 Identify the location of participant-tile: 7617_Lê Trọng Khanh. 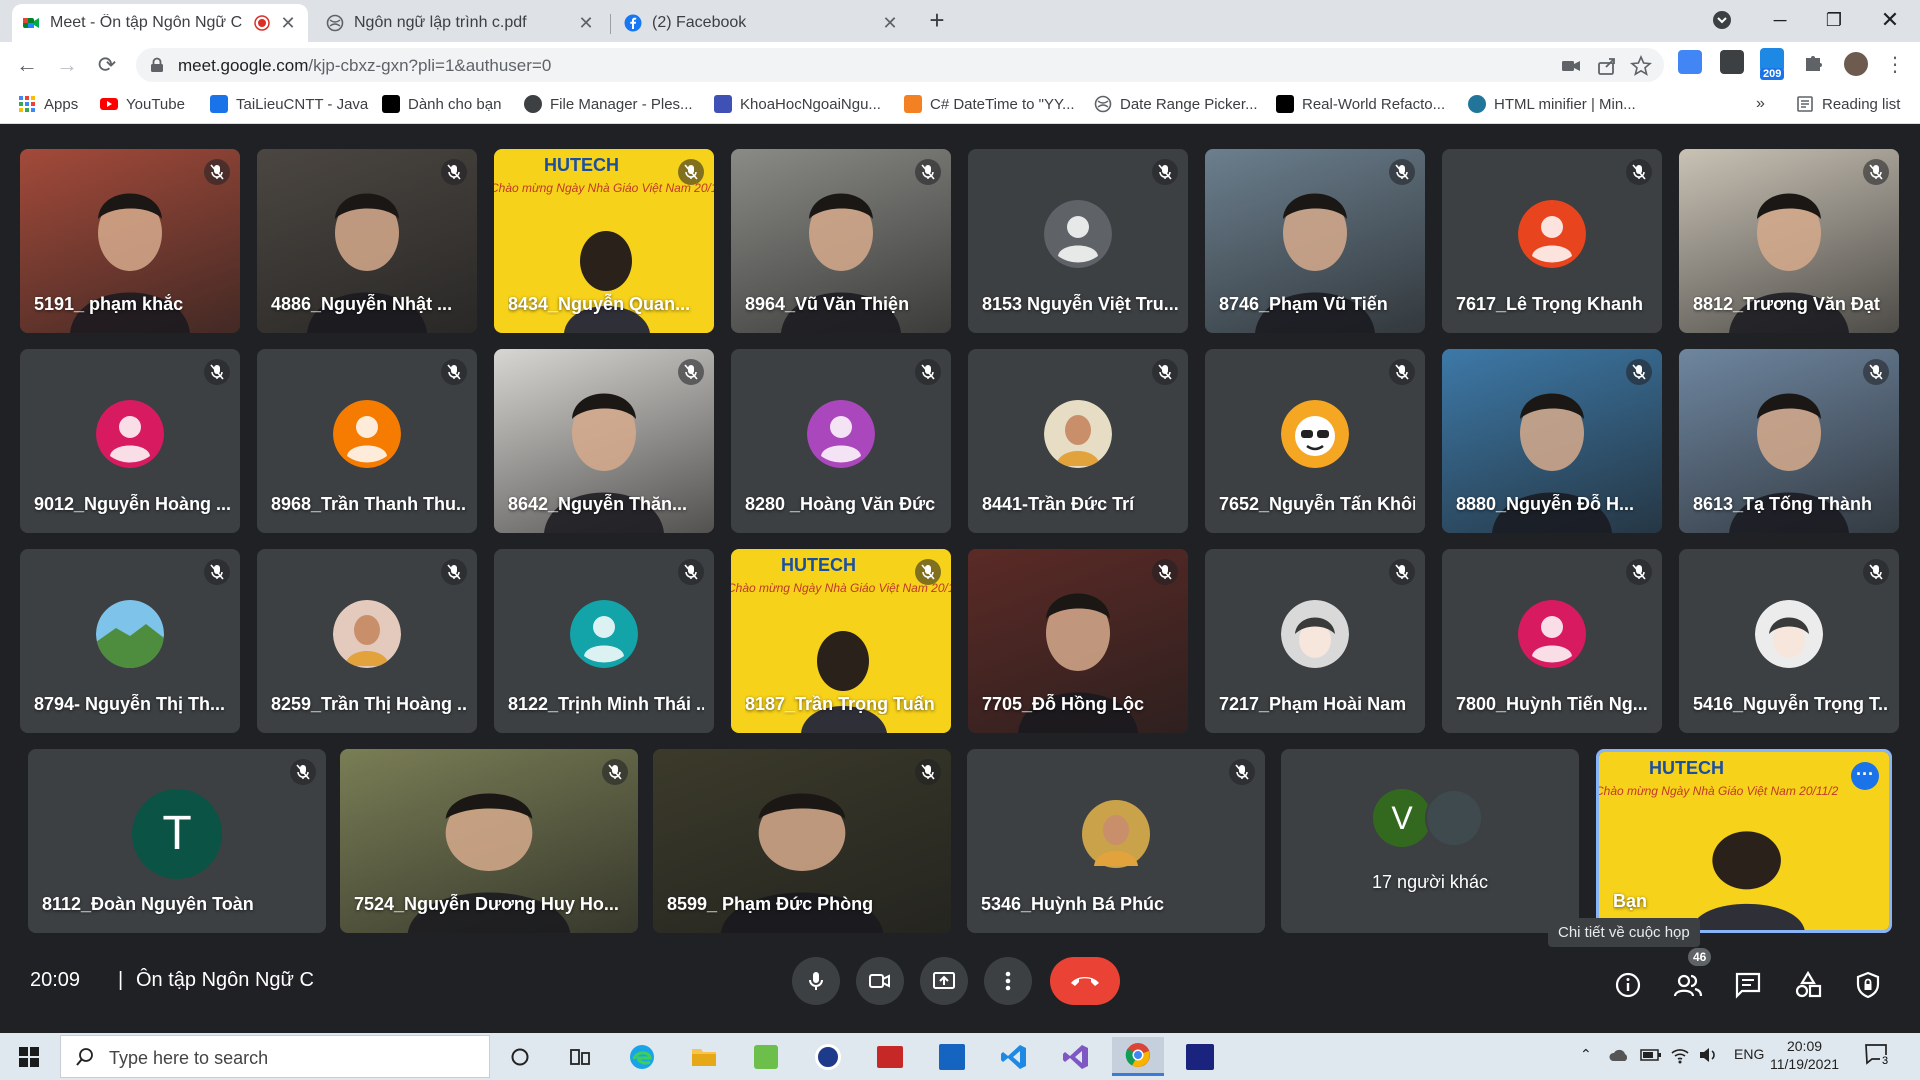
(1552, 241).